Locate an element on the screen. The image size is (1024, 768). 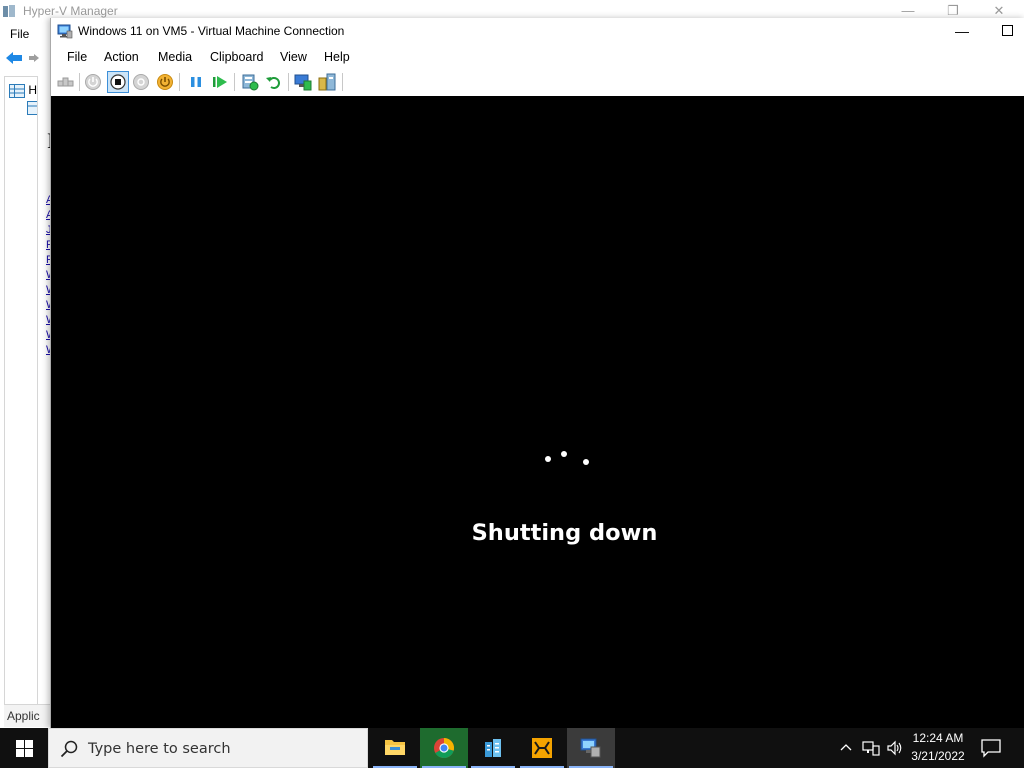
vmware-icon is located at coordinates (542, 748).